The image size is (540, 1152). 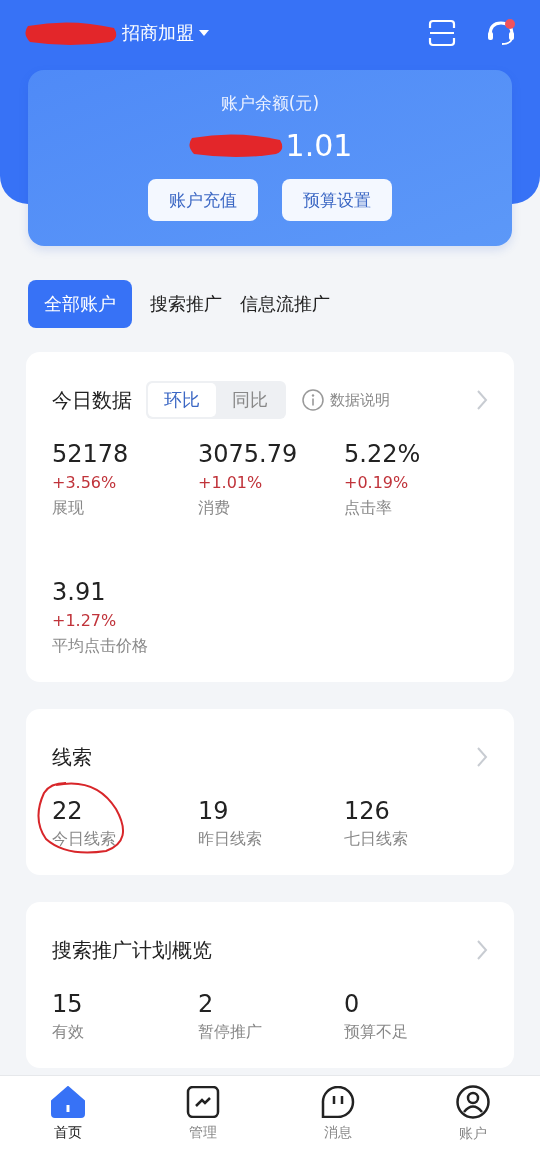 I want to click on stat-label: 预算不足, so click(x=376, y=1032).